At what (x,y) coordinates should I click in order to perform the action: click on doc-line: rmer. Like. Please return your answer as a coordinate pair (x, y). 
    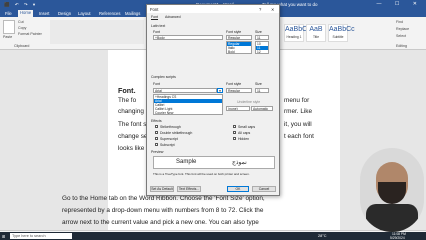
    Looking at the image, I should click on (298, 111).